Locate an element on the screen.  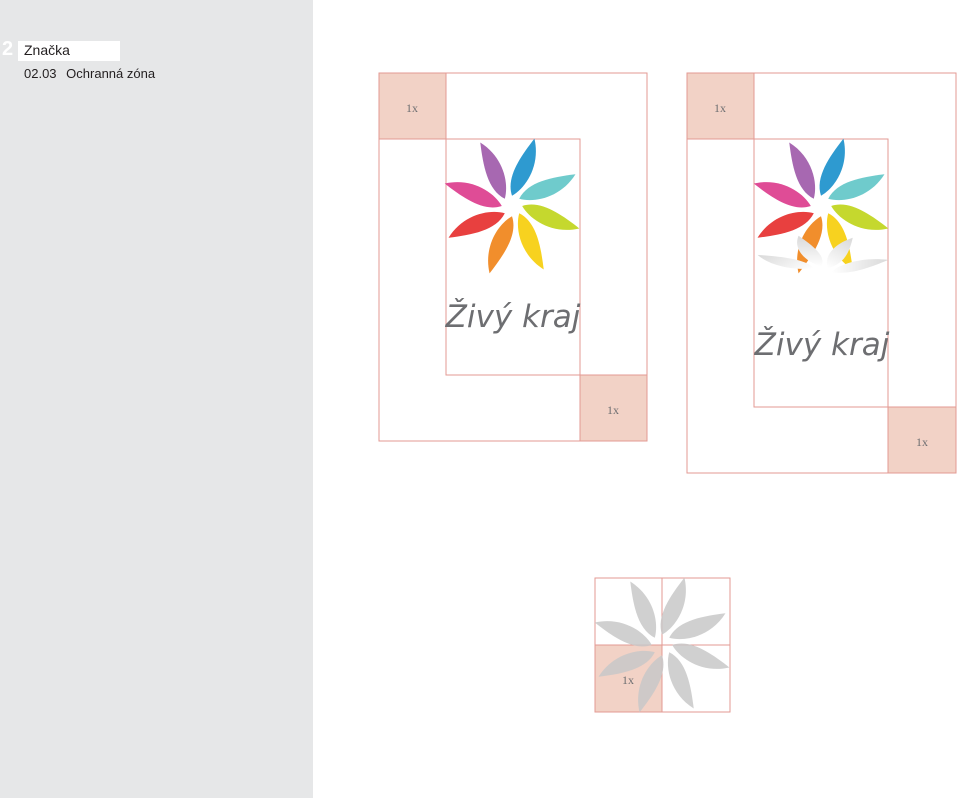
protective-zone-panel-1: 1x 1x Živý kraj is located at coordinates (513, 257).